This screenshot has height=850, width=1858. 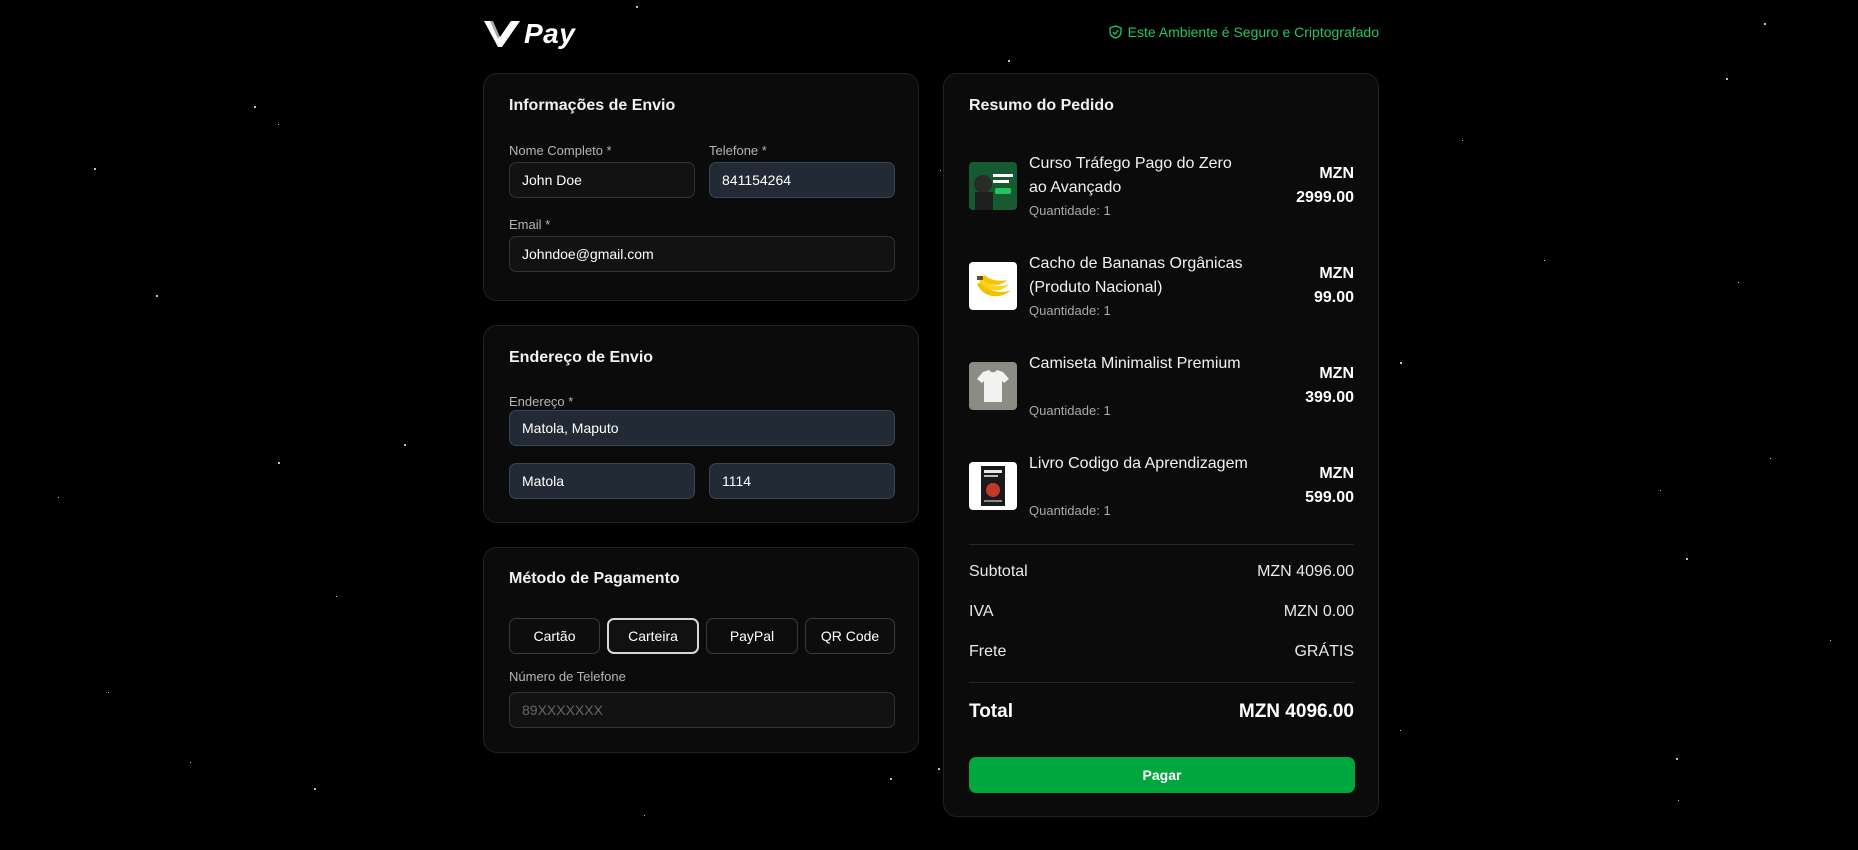 I want to click on full-name-input, so click(x=602, y=180).